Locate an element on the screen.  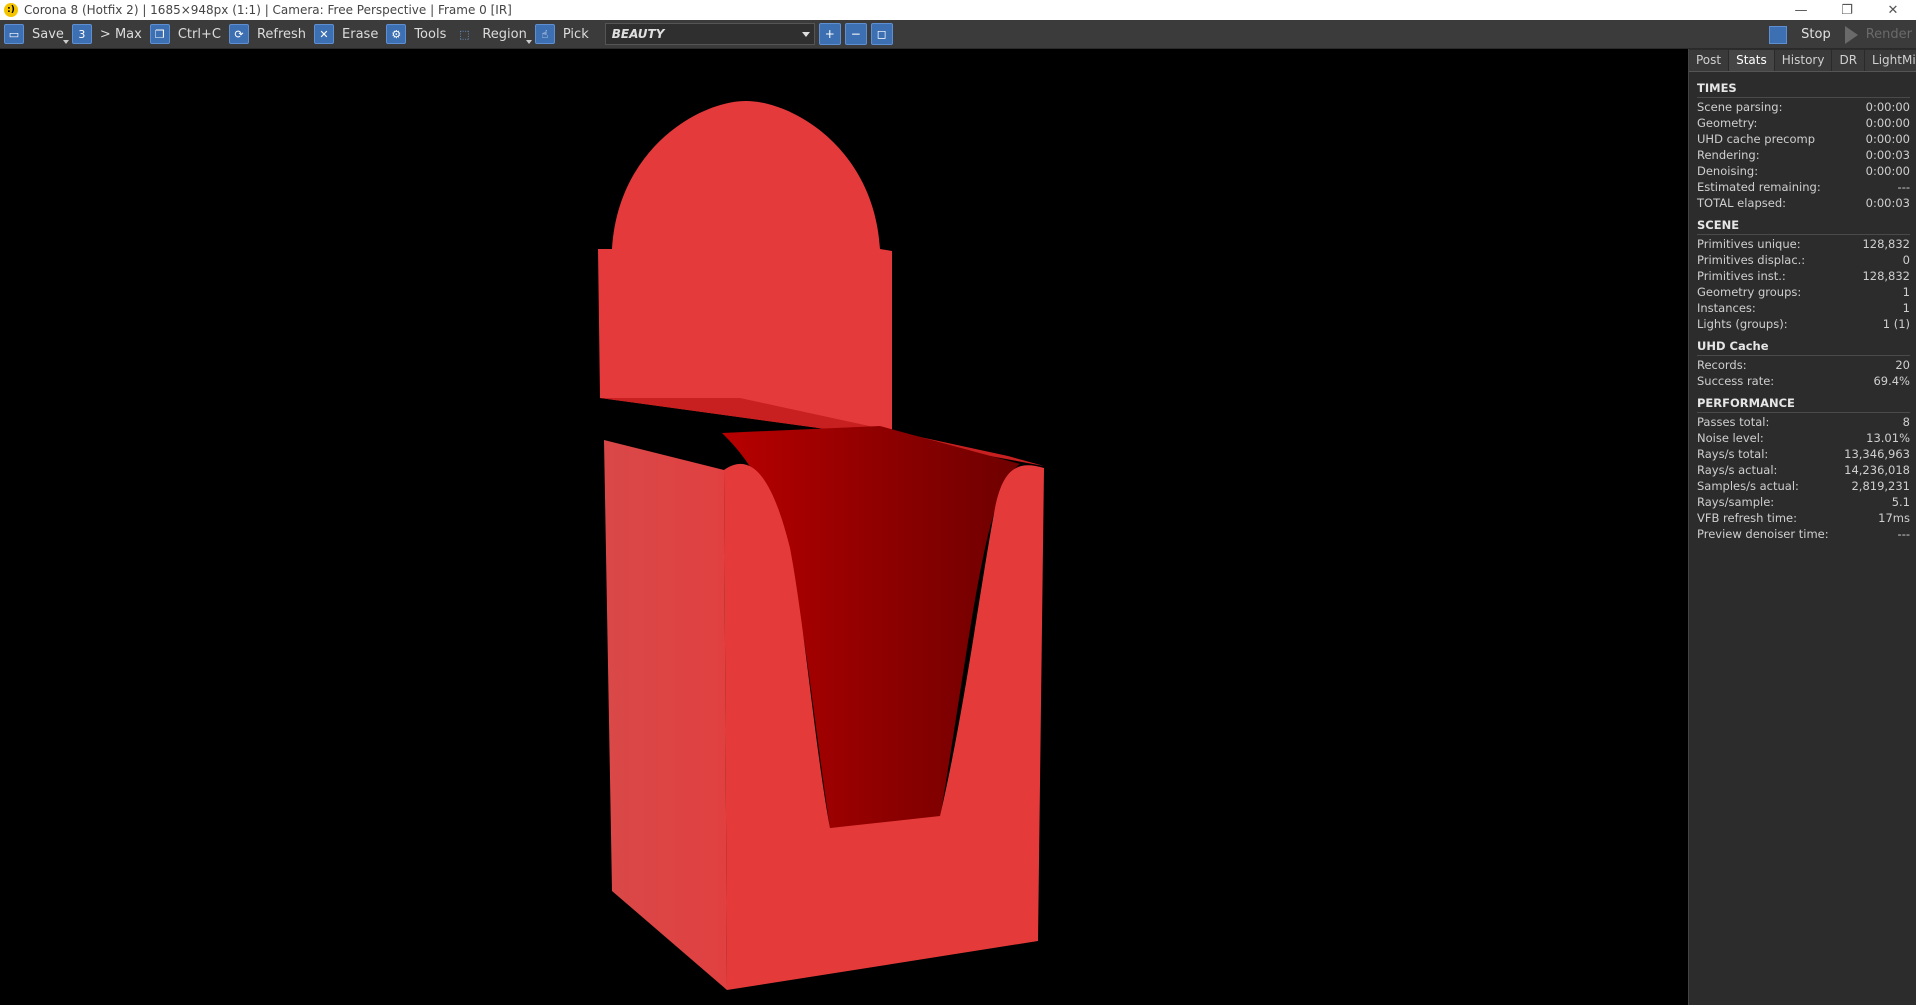
zoom-out-button: − is located at coordinates (855, 34).